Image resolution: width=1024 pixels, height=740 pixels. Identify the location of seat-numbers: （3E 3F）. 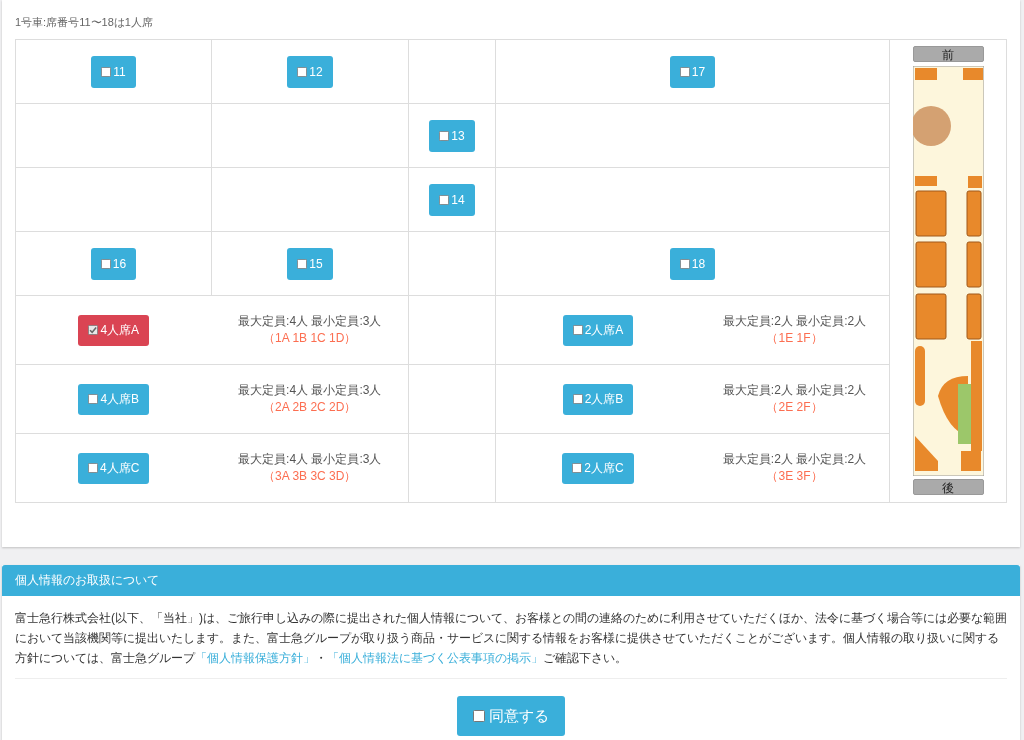
(794, 476).